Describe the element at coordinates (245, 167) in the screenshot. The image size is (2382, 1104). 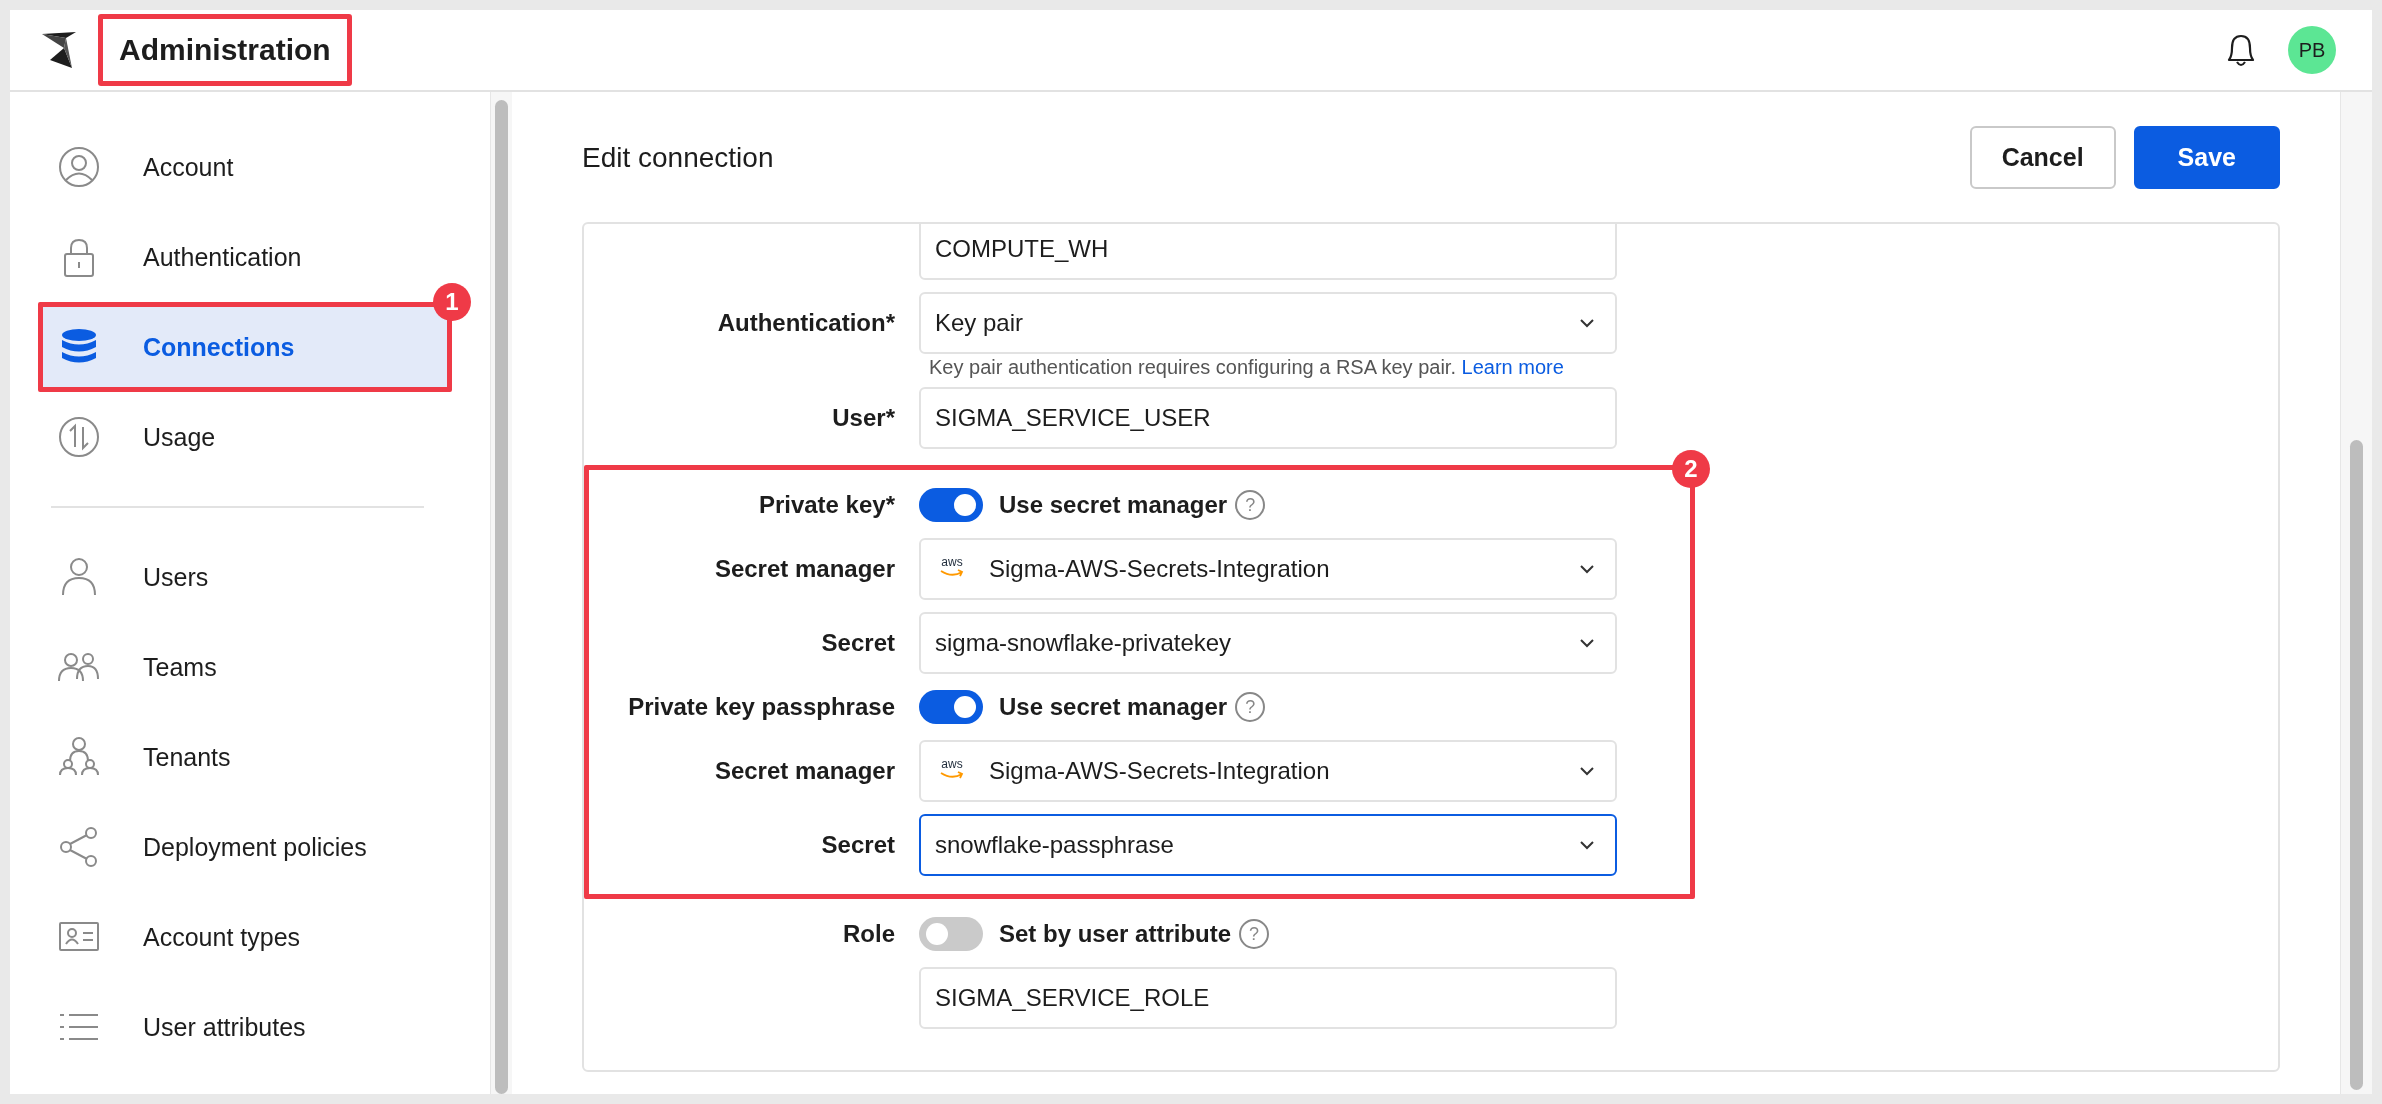
I see `sidebar-item: Account` at that location.